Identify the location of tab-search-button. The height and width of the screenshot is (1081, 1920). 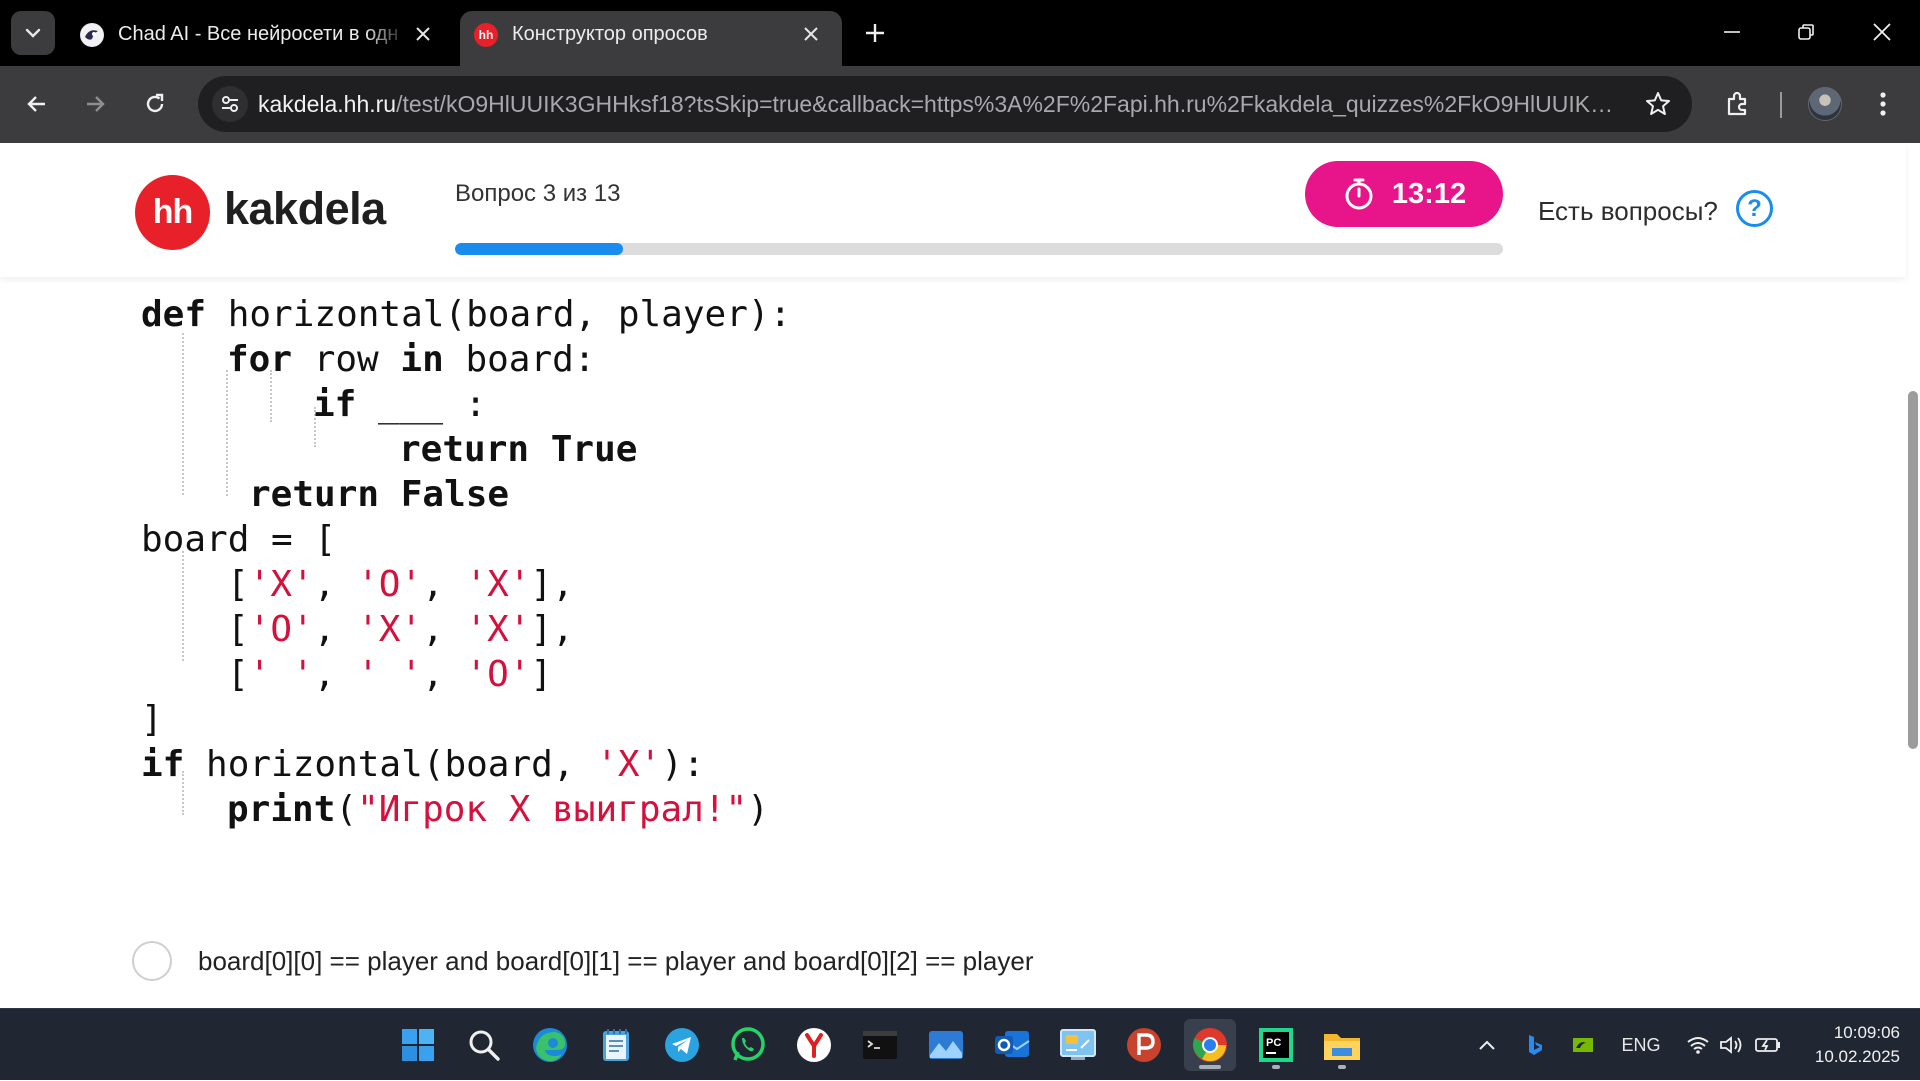
(33, 33).